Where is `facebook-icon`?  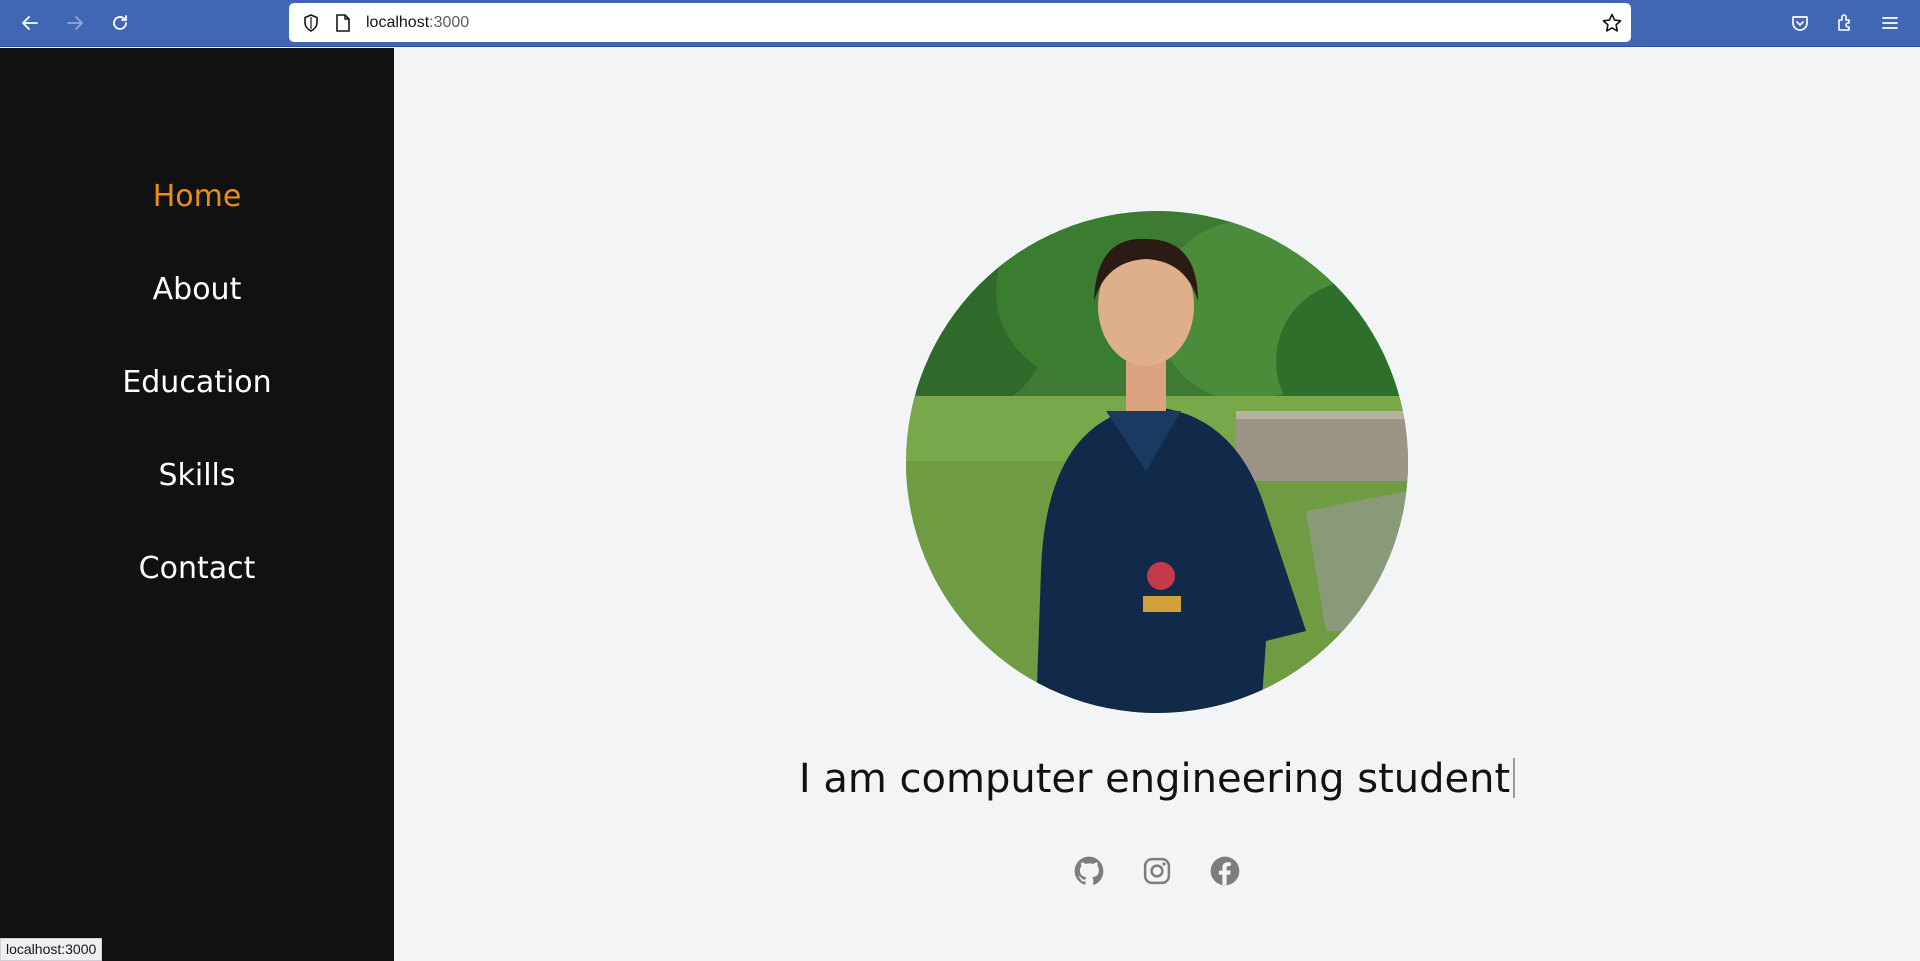 facebook-icon is located at coordinates (1225, 871).